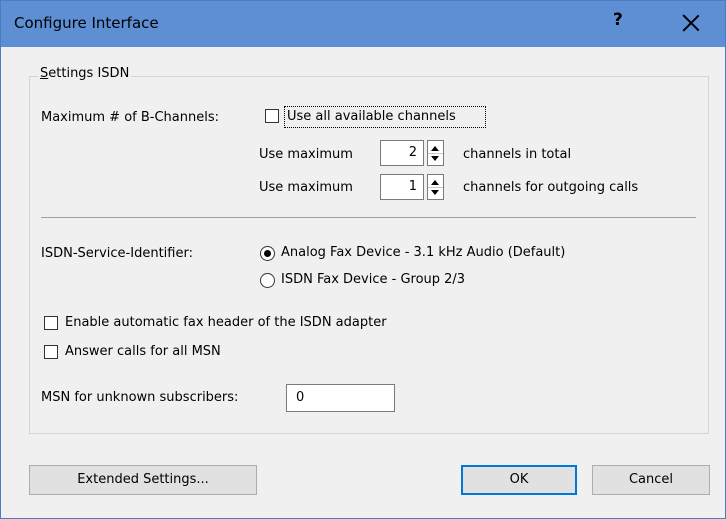 This screenshot has height=519, width=726. I want to click on cancel-button: Cancel, so click(651, 480).